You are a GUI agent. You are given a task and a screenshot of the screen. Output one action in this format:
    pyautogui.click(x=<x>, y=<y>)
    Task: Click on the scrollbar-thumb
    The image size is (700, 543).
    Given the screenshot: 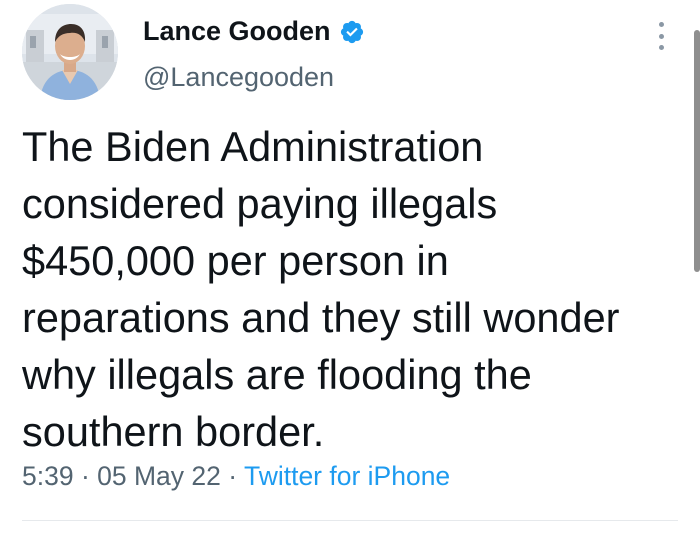 What is the action you would take?
    pyautogui.click(x=697, y=151)
    